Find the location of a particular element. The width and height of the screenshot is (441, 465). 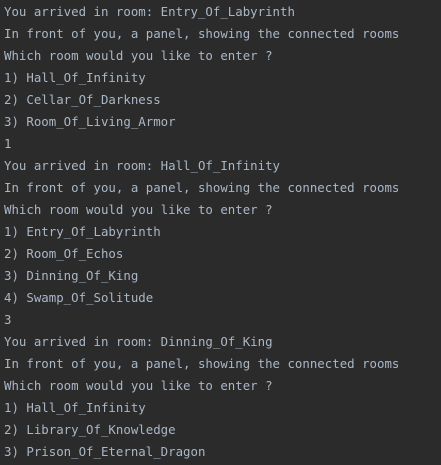

console-line: 2) Cellar_Of_Darkness is located at coordinates (82, 99).